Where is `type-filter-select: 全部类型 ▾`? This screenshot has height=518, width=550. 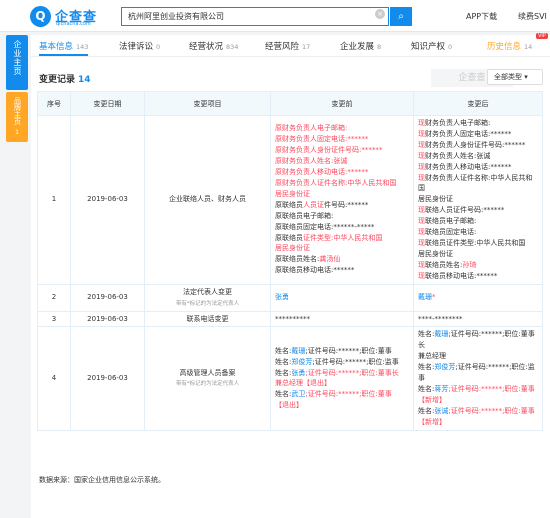 type-filter-select: 全部类型 ▾ is located at coordinates (515, 77).